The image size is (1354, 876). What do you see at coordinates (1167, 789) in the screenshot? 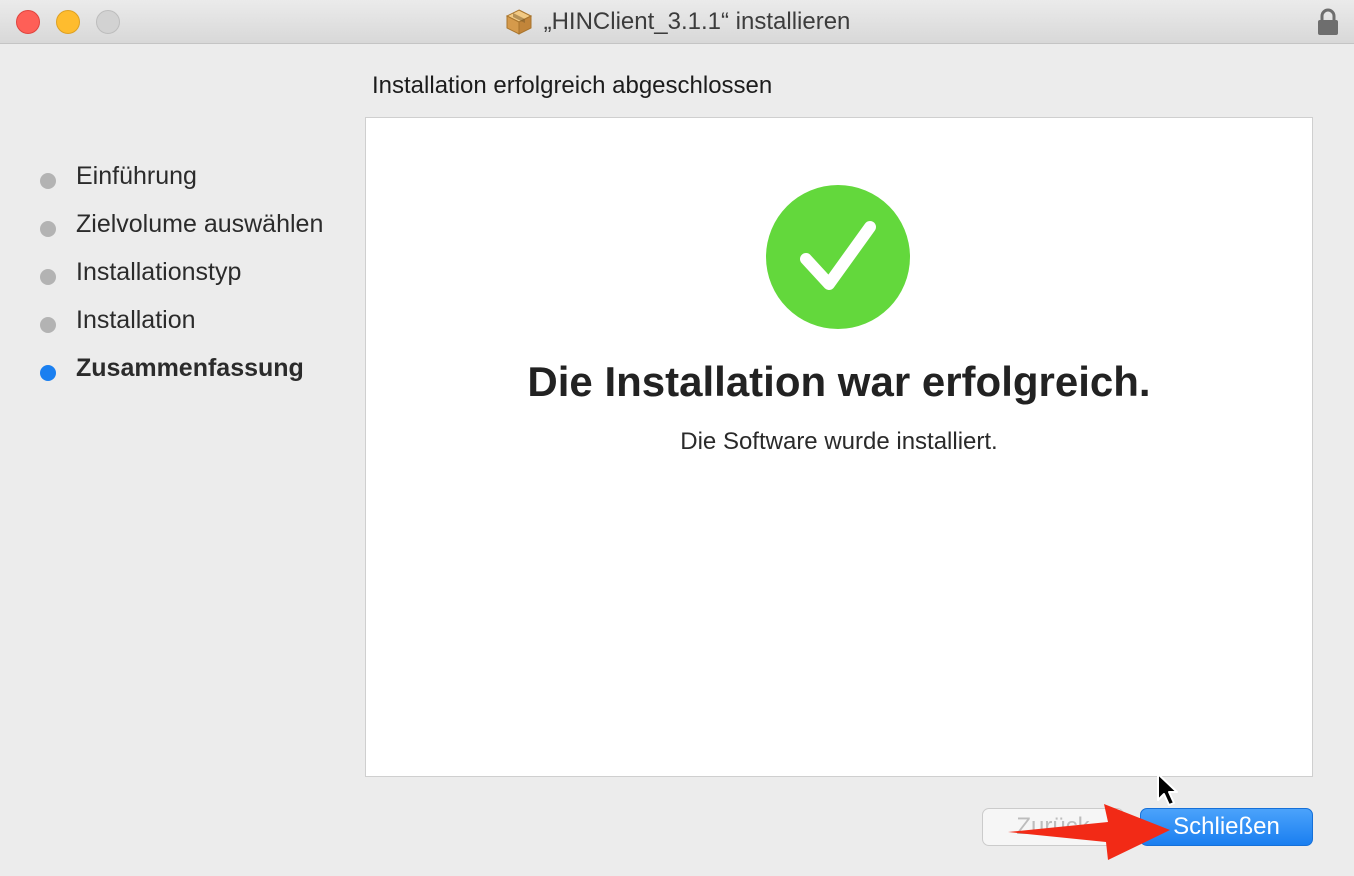
I see `mouse-pointer-icon` at bounding box center [1167, 789].